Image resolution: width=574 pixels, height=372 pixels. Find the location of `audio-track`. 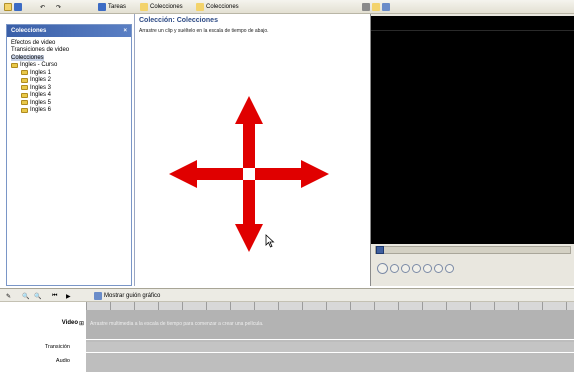

audio-track is located at coordinates (330, 363).